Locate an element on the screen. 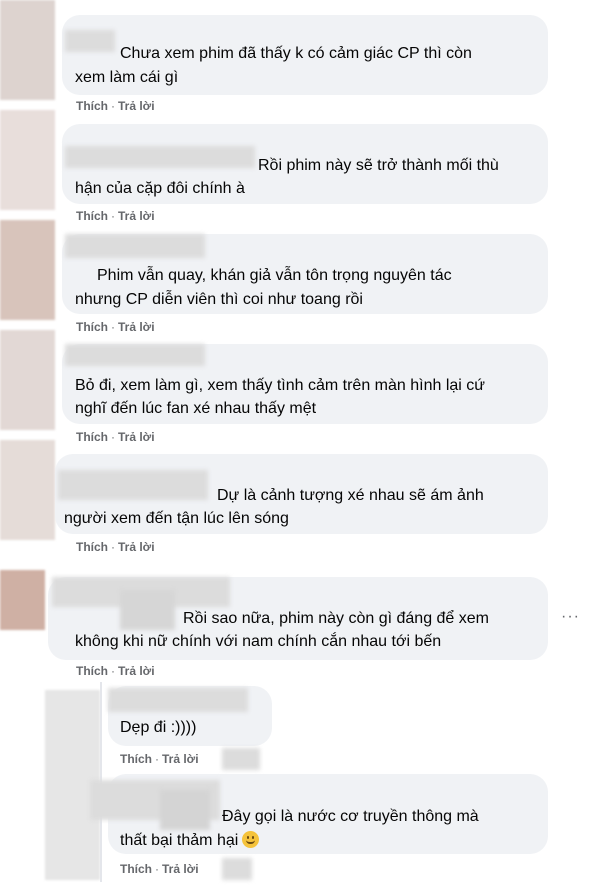 This screenshot has height=885, width=600. comment-text: người xem đến tận lúc lên sóng is located at coordinates (176, 518).